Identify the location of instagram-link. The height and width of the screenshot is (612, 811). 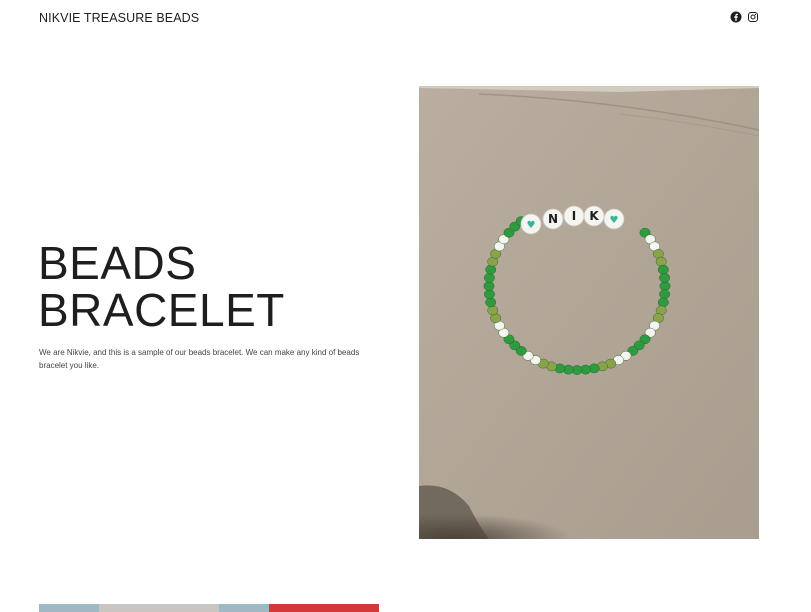
(753, 17).